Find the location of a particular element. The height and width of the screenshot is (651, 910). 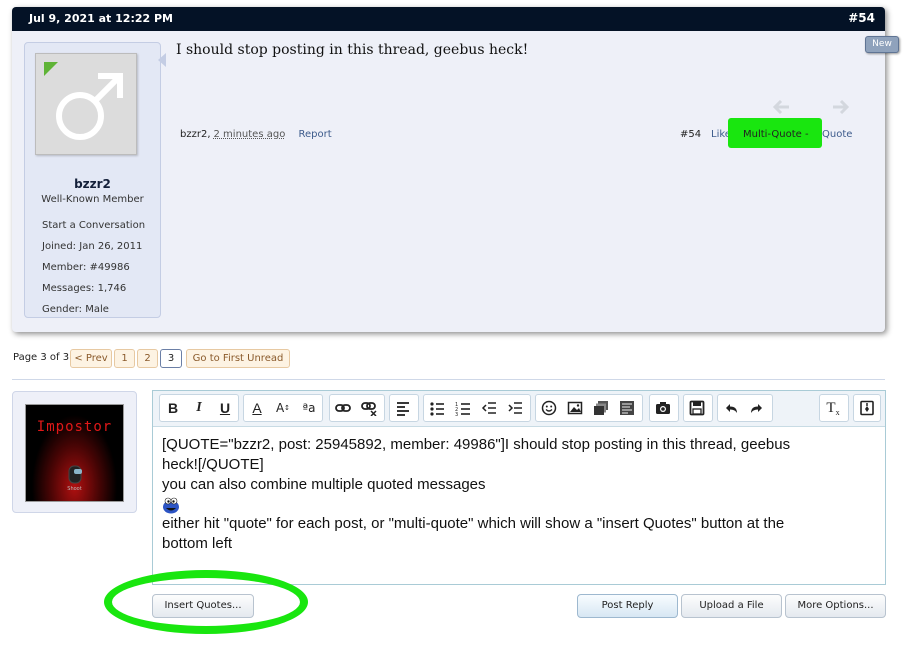

divider is located at coordinates (448, 379).